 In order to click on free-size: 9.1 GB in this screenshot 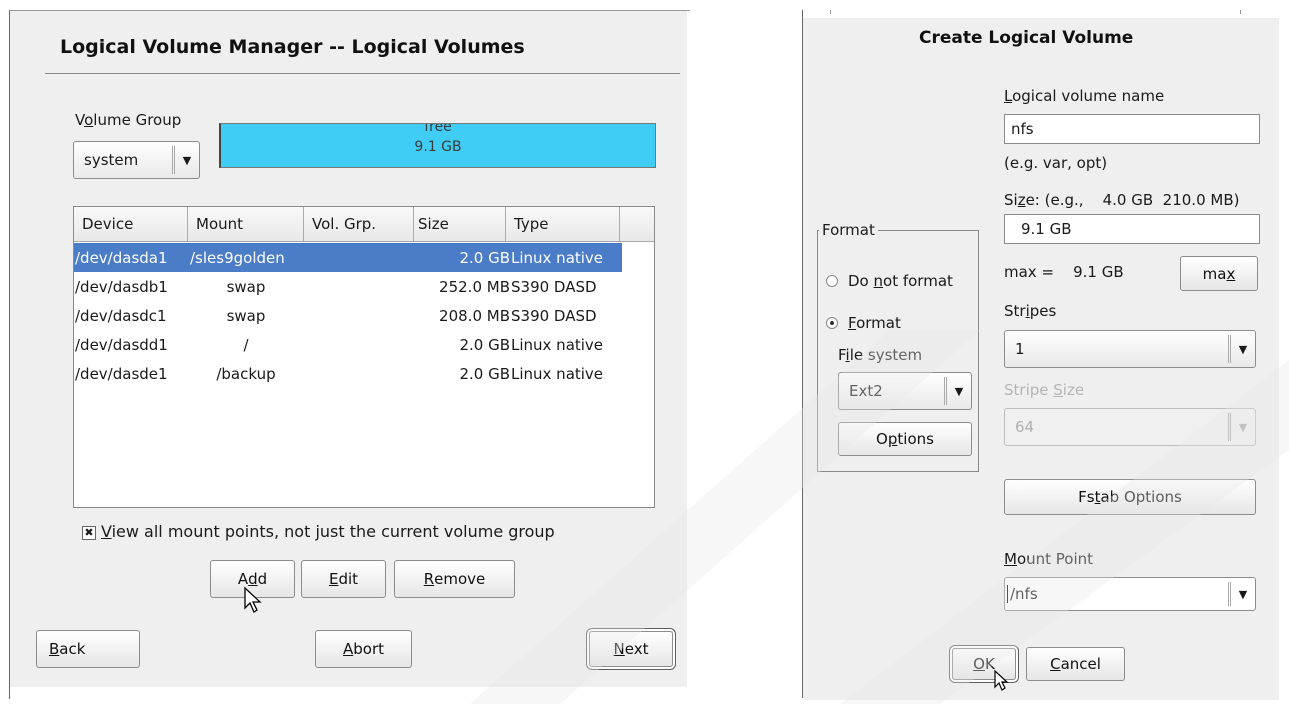, I will do `click(438, 147)`.